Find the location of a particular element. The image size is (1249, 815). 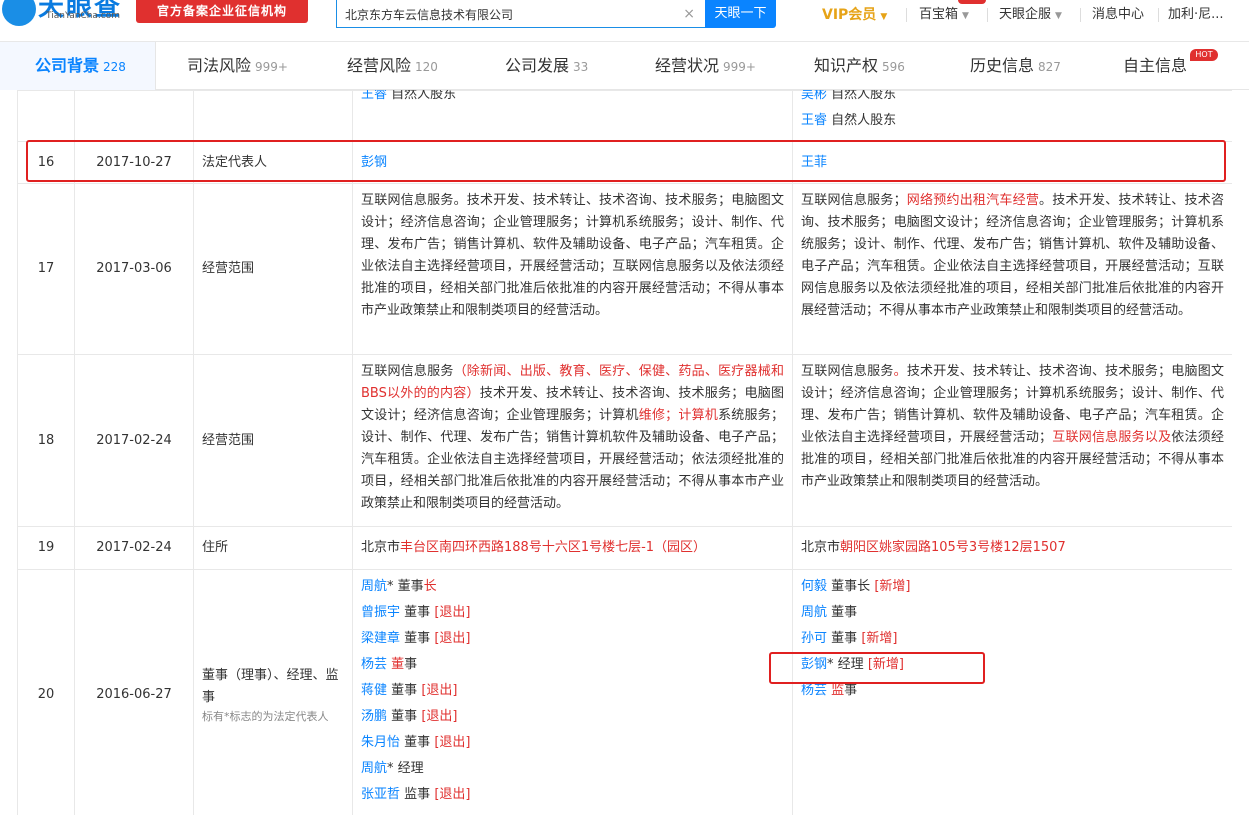

person-link: 何毅 is located at coordinates (814, 586).